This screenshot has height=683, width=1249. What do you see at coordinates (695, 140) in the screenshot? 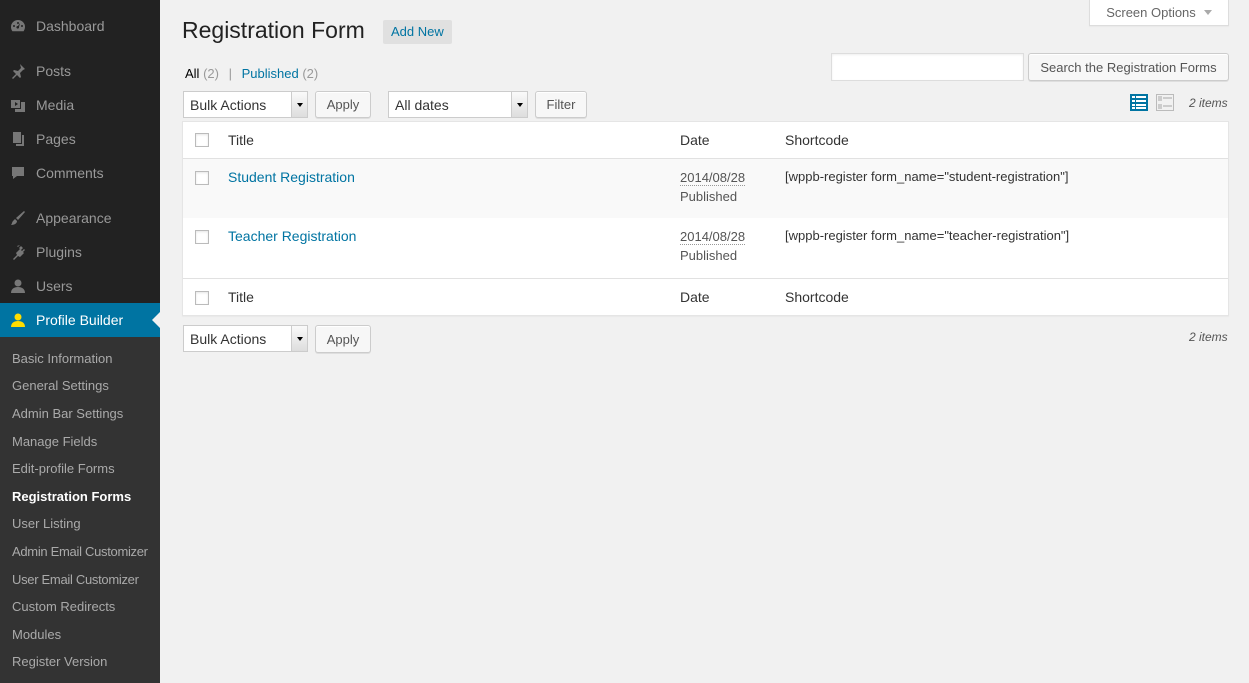
I see `column-date: Date` at bounding box center [695, 140].